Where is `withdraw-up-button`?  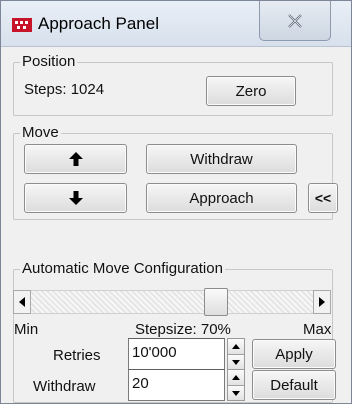
withdraw-up-button is located at coordinates (236, 377).